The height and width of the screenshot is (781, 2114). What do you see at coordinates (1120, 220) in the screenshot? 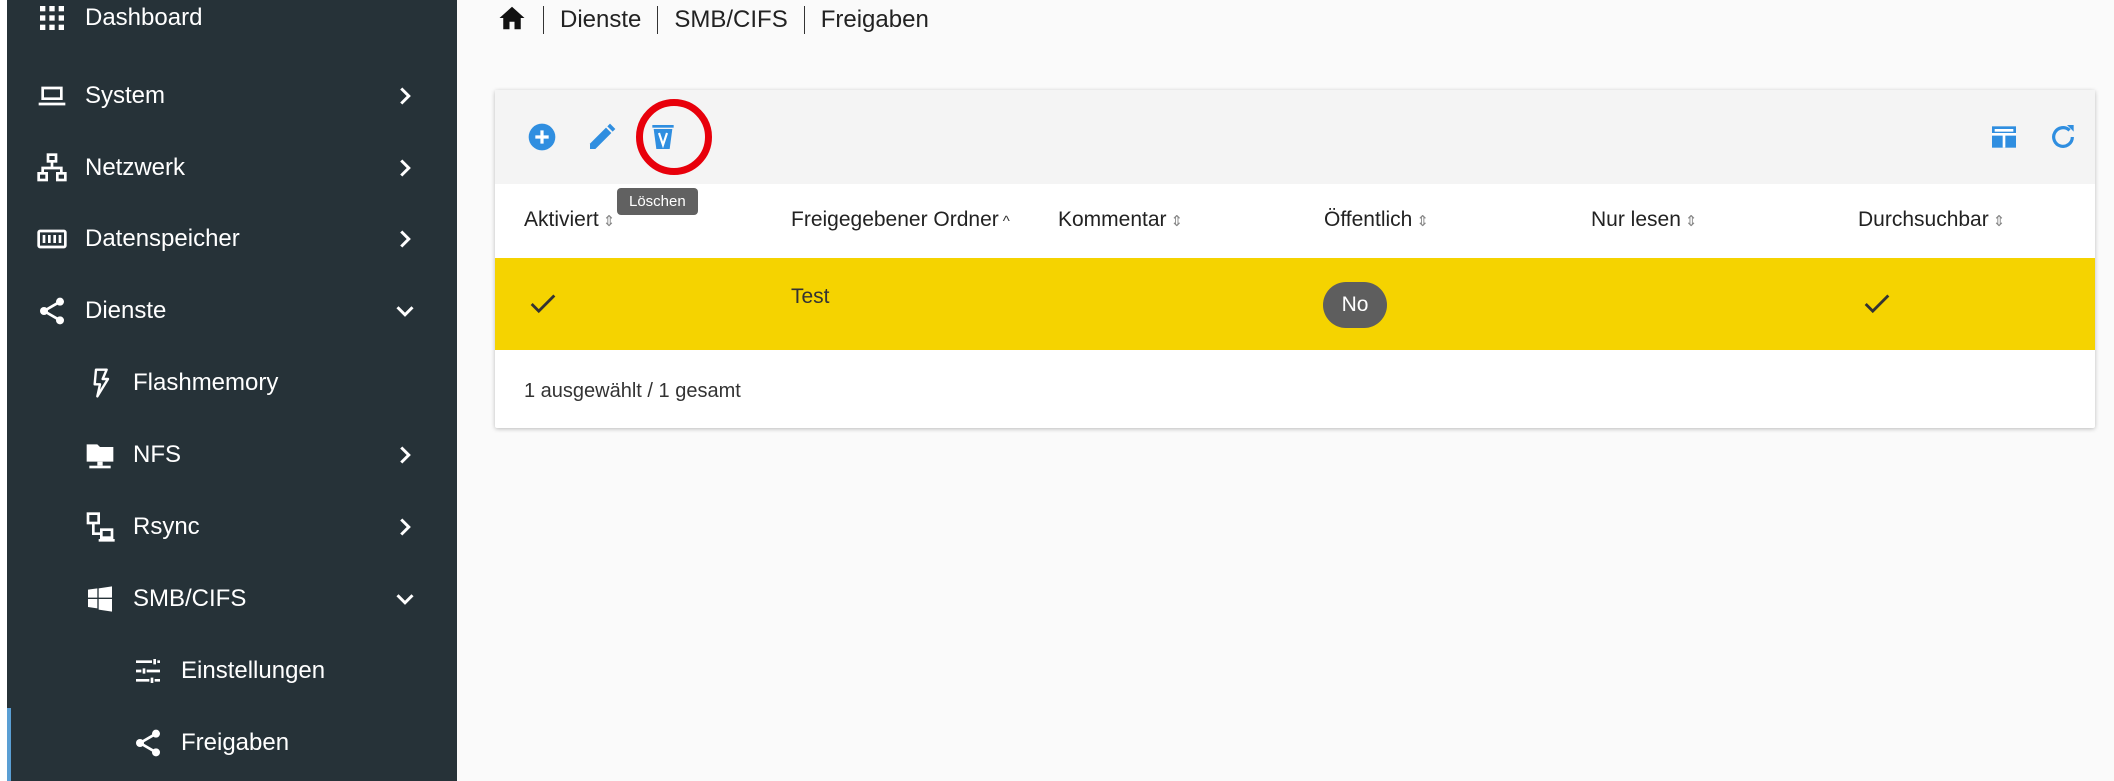
I see `column-header-kommentar: Kommentar ⇕` at bounding box center [1120, 220].